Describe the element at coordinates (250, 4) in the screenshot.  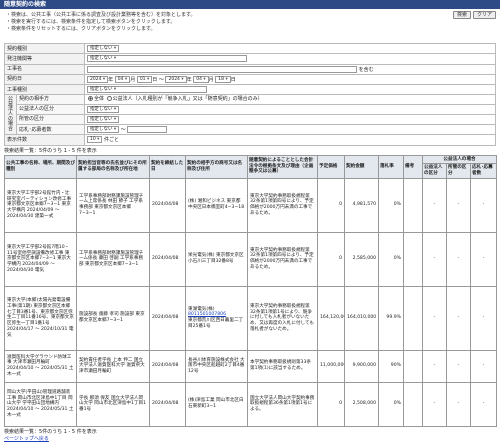
I see `page-title: 随意契約の検索` at that location.